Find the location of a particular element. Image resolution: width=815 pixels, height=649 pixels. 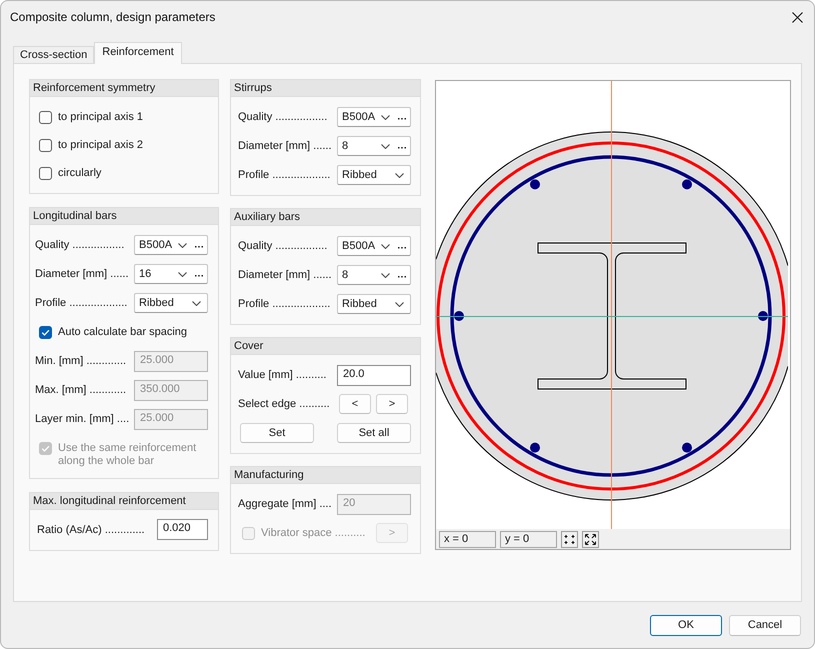

action-button: Set is located at coordinates (277, 433).